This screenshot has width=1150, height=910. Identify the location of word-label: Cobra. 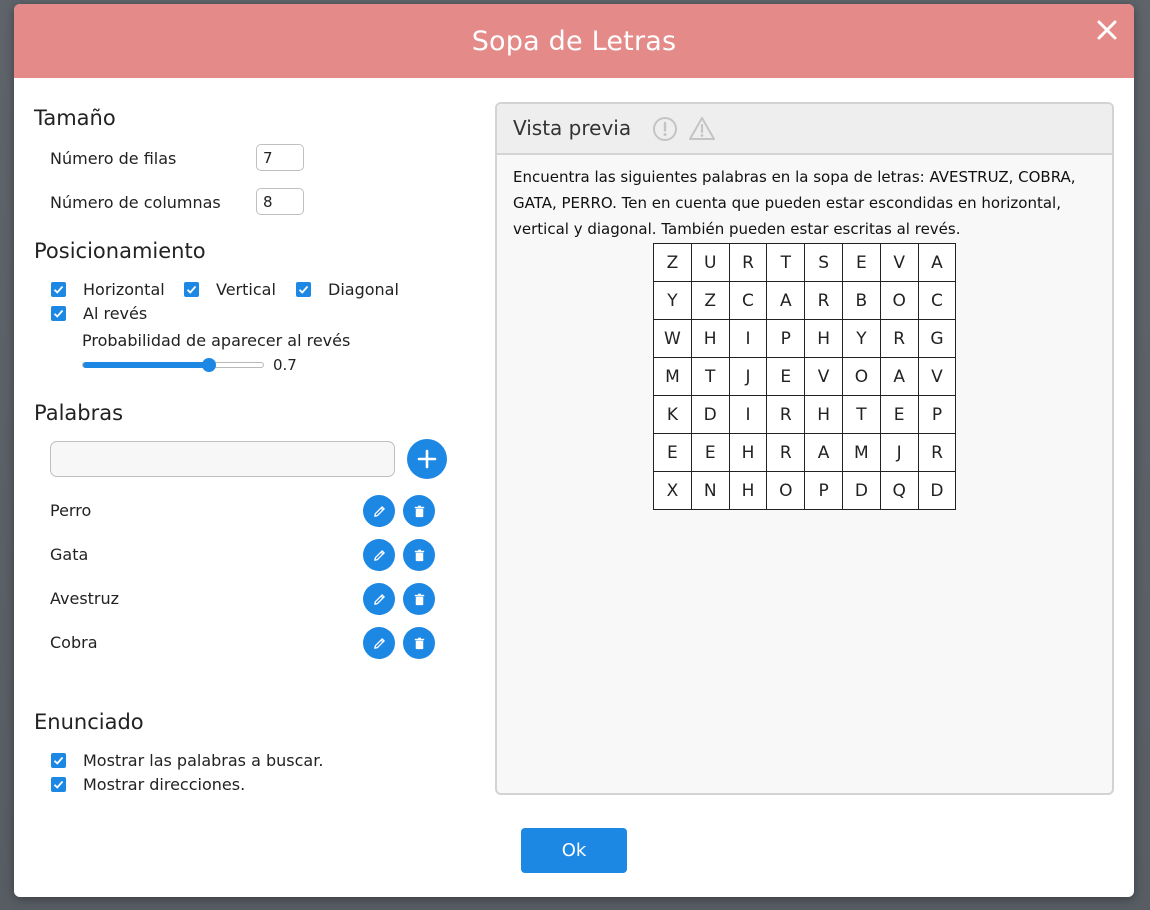
(74, 642).